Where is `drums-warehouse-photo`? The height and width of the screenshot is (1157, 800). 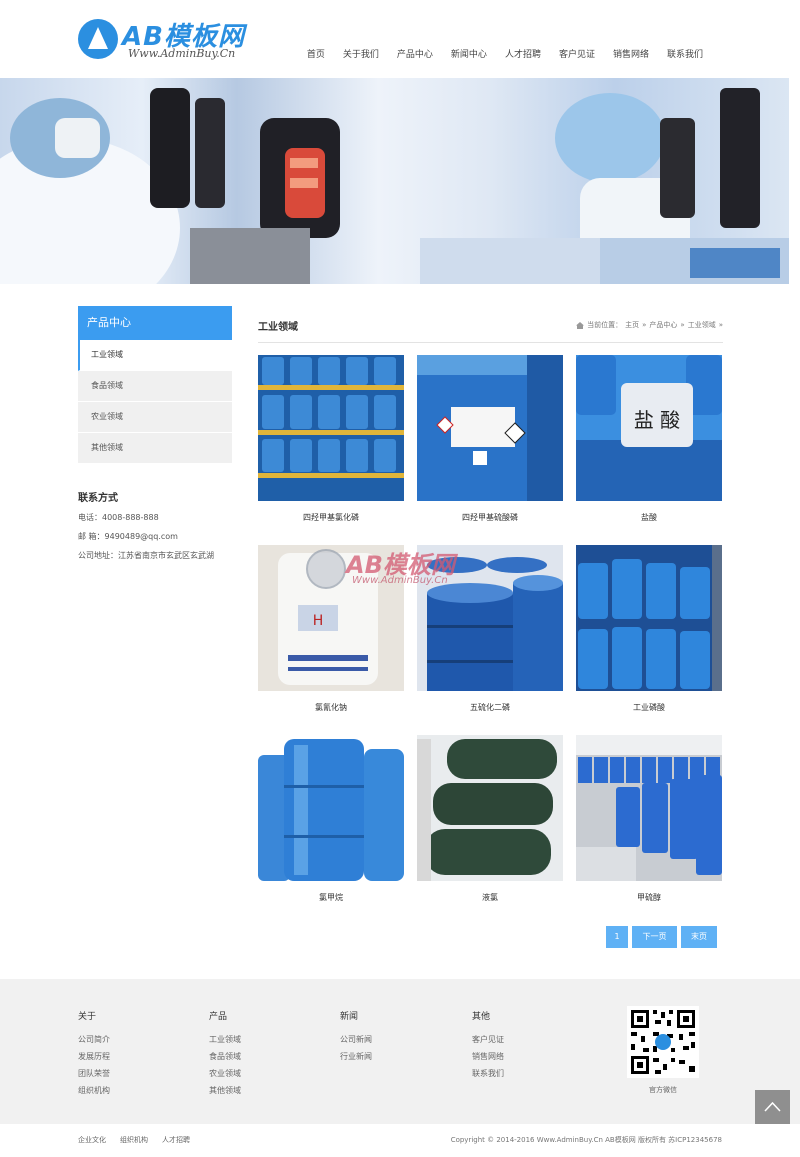 drums-warehouse-photo is located at coordinates (649, 808).